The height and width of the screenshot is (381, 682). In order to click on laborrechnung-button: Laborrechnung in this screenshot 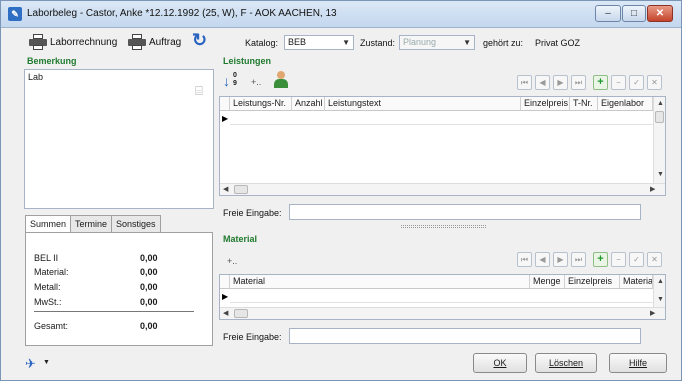, I will do `click(73, 42)`.